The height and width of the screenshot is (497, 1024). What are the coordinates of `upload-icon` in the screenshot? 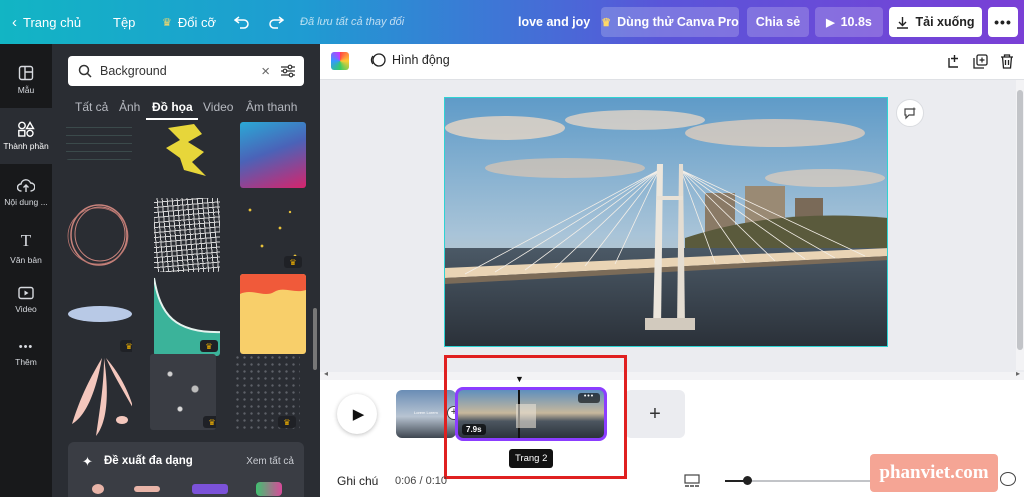 It's located at (26, 185).